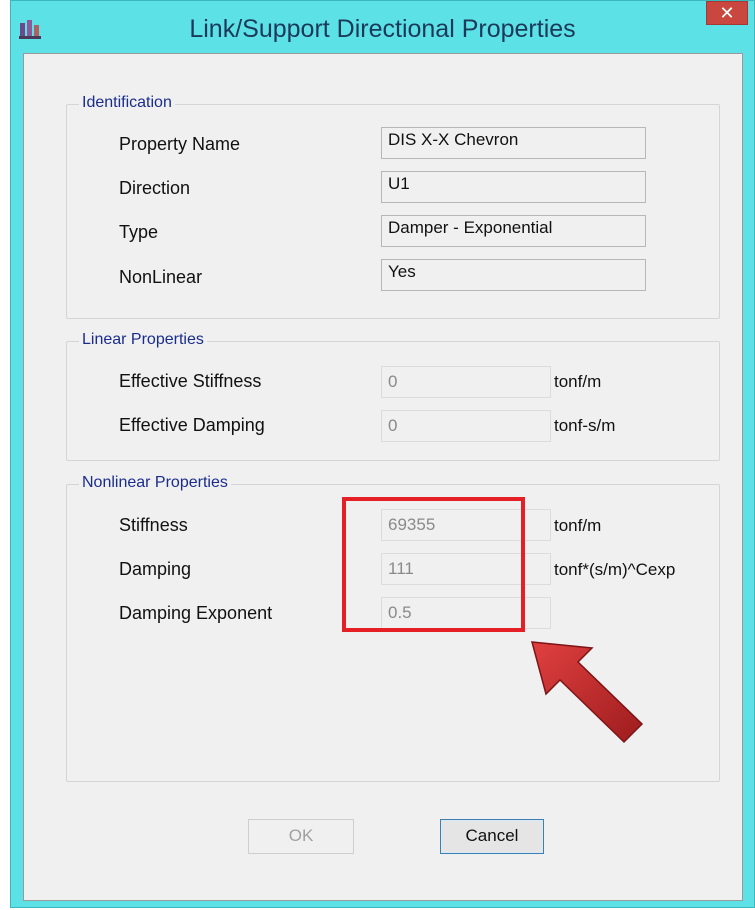 The image size is (755, 910). I want to click on type-value: Damper - Exponential, so click(513, 231).